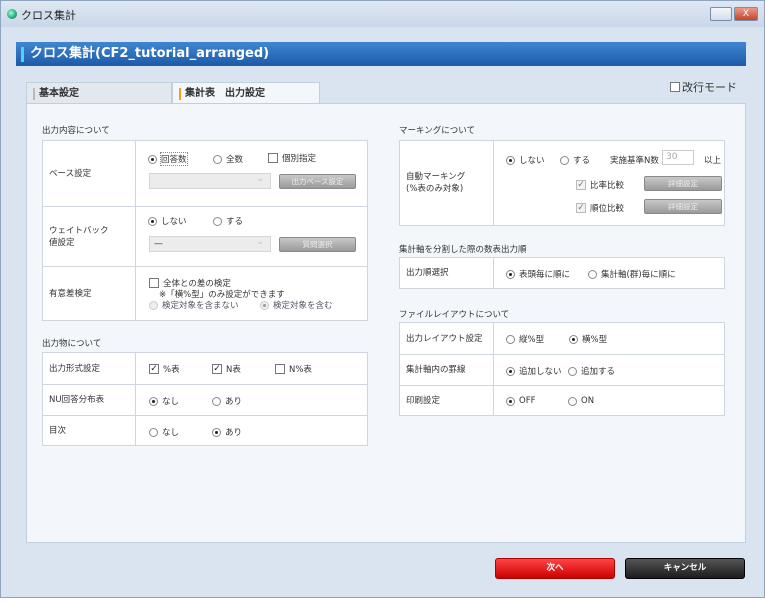 The image size is (765, 602). What do you see at coordinates (317, 181) in the screenshot?
I see `output-base-settings-button: 出力ベース設定` at bounding box center [317, 181].